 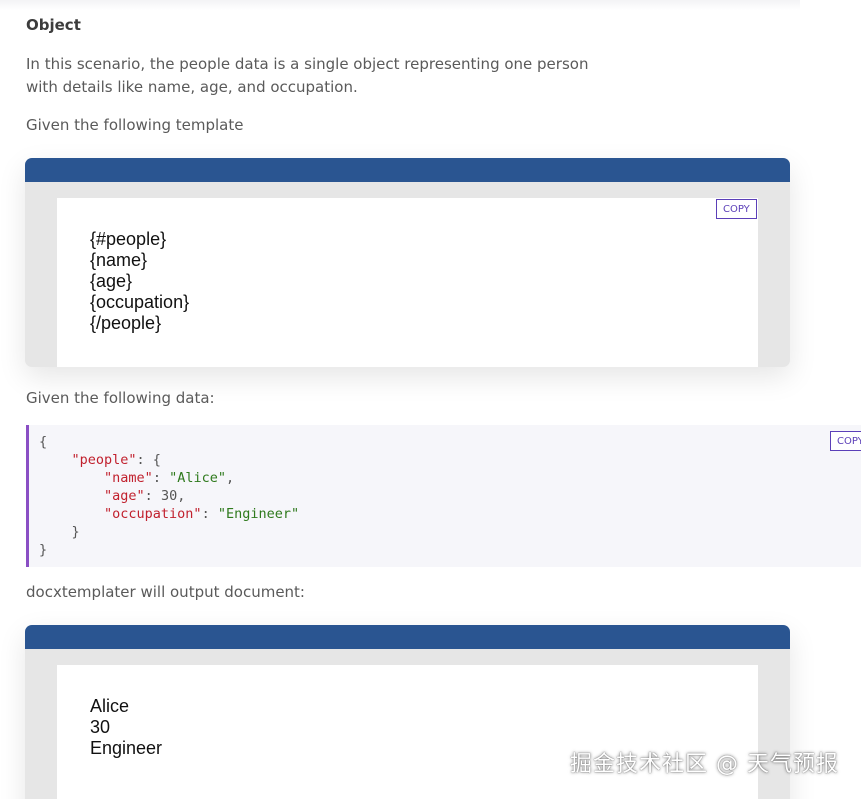 What do you see at coordinates (135, 125) in the screenshot?
I see `template-label: Given the following template` at bounding box center [135, 125].